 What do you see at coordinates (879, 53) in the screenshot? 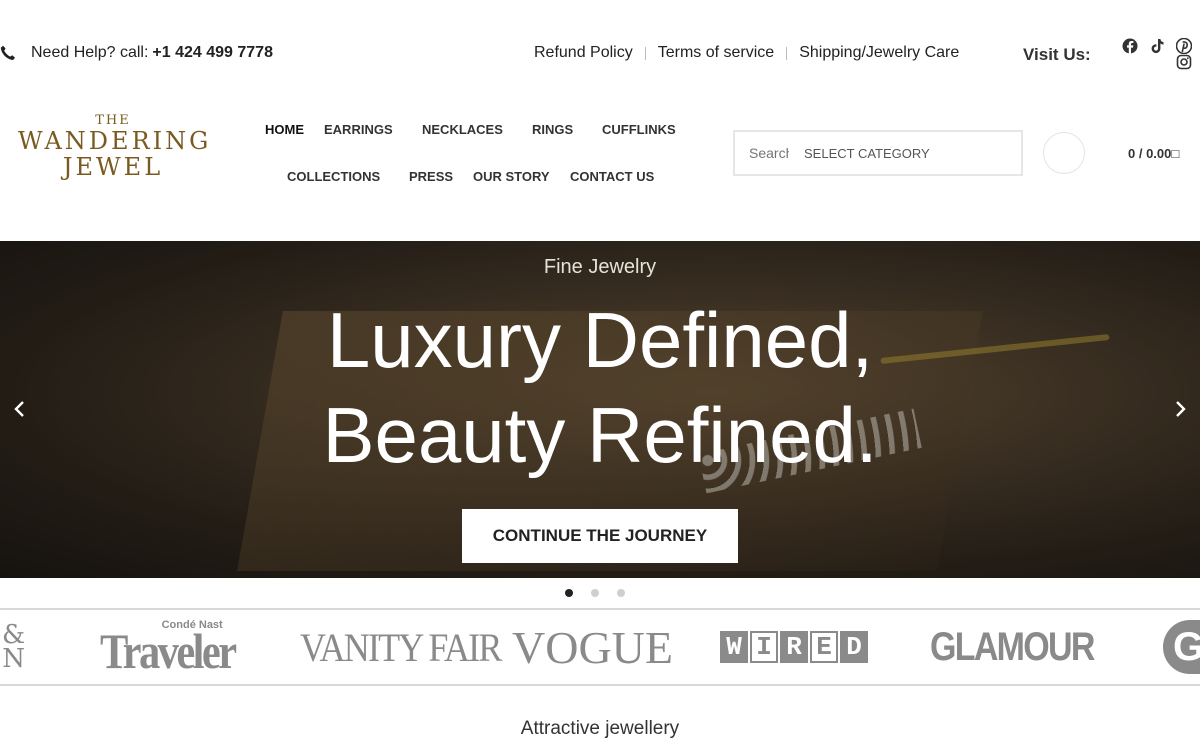
I see `link-shipping-jewelry-care: Shipping/Jewelry Care` at bounding box center [879, 53].